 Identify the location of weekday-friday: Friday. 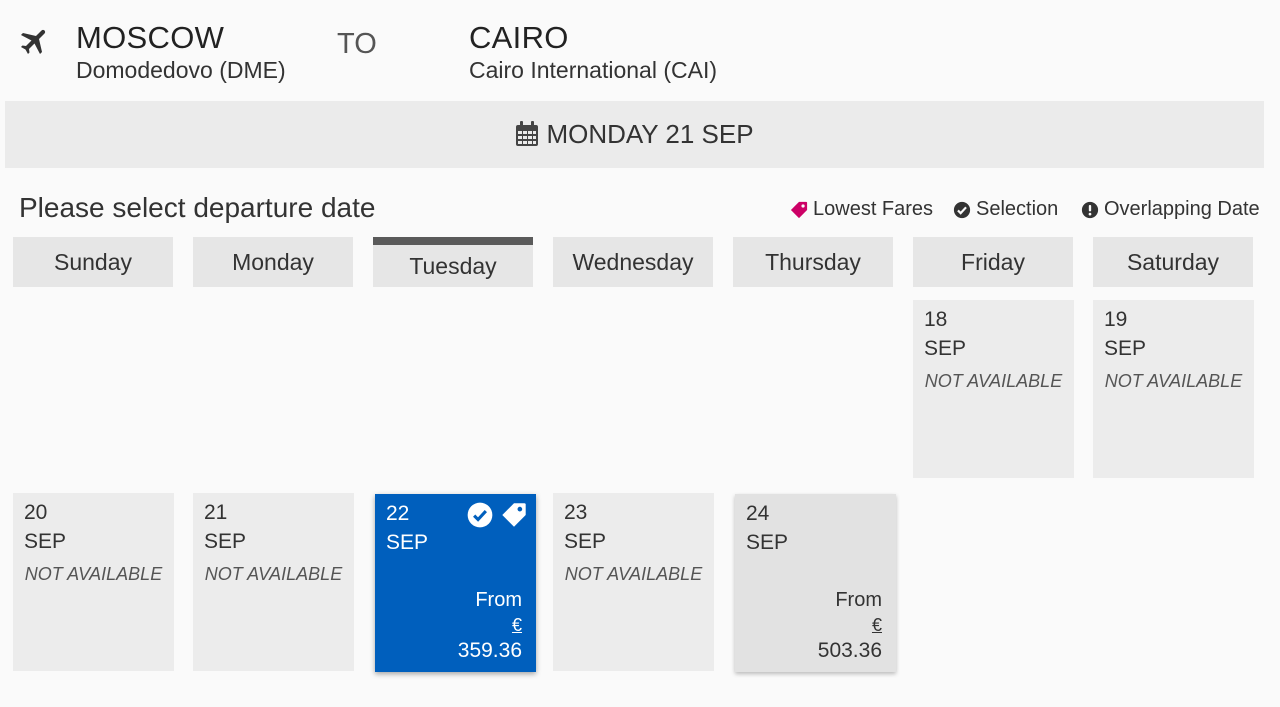
(993, 262).